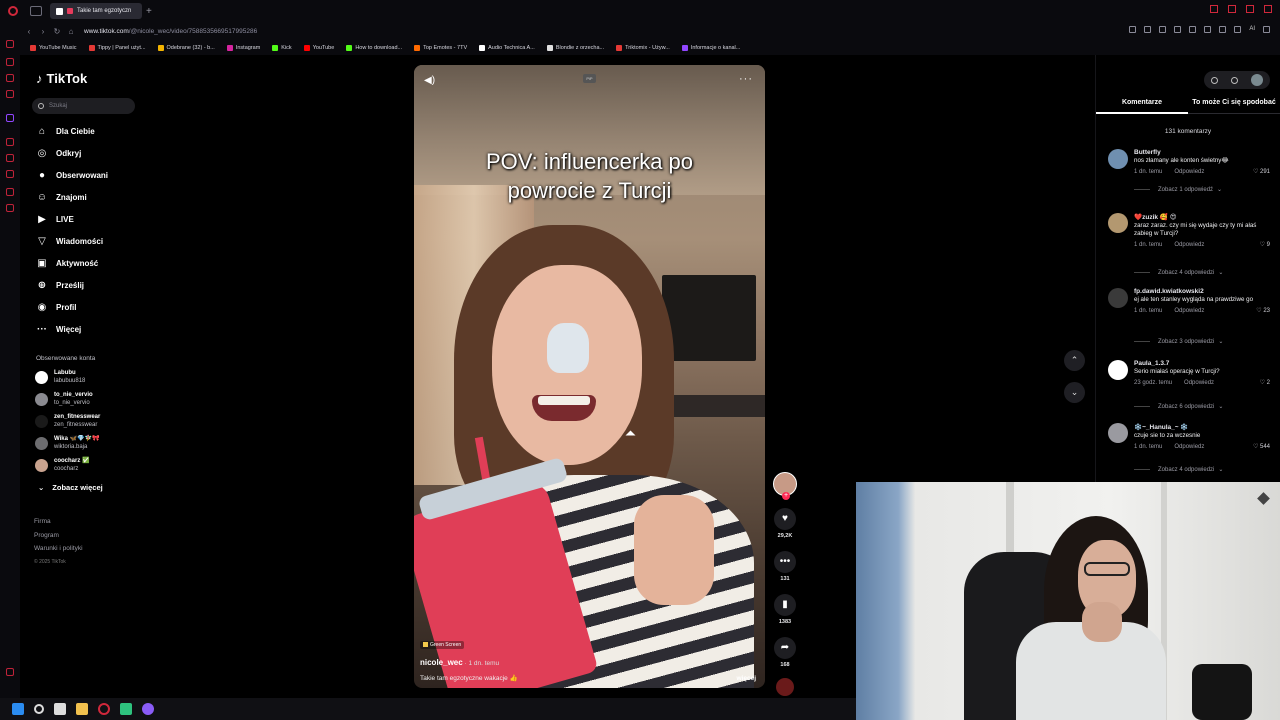 The height and width of the screenshot is (720, 1280). Describe the element at coordinates (67, 263) in the screenshot. I see `nav-item-aktywność: ▣ Aktywność` at that location.